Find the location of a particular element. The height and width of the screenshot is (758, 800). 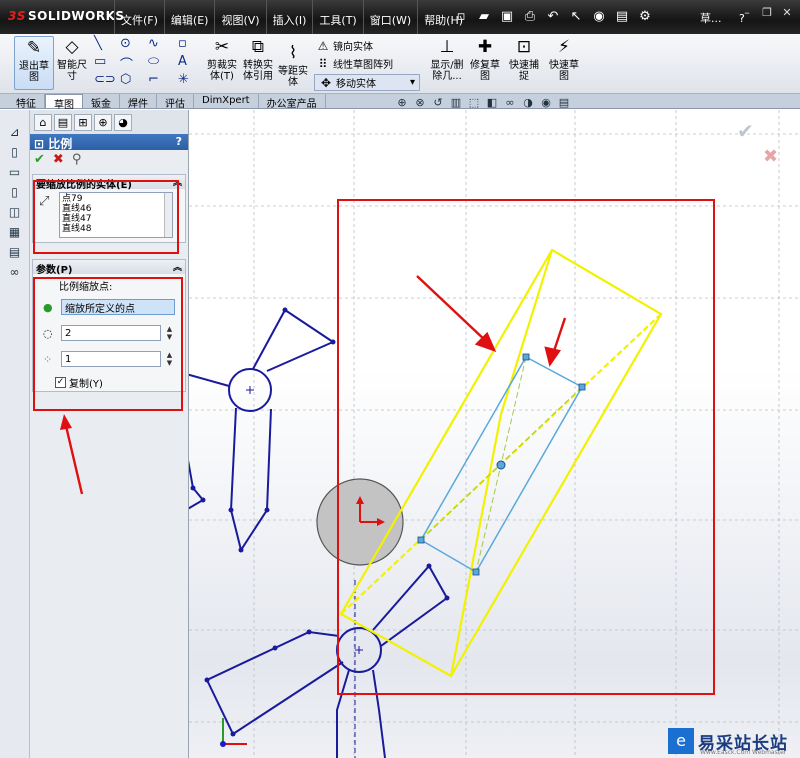

rebuild-traffic-light-icon: ◉ is located at coordinates (599, 17).